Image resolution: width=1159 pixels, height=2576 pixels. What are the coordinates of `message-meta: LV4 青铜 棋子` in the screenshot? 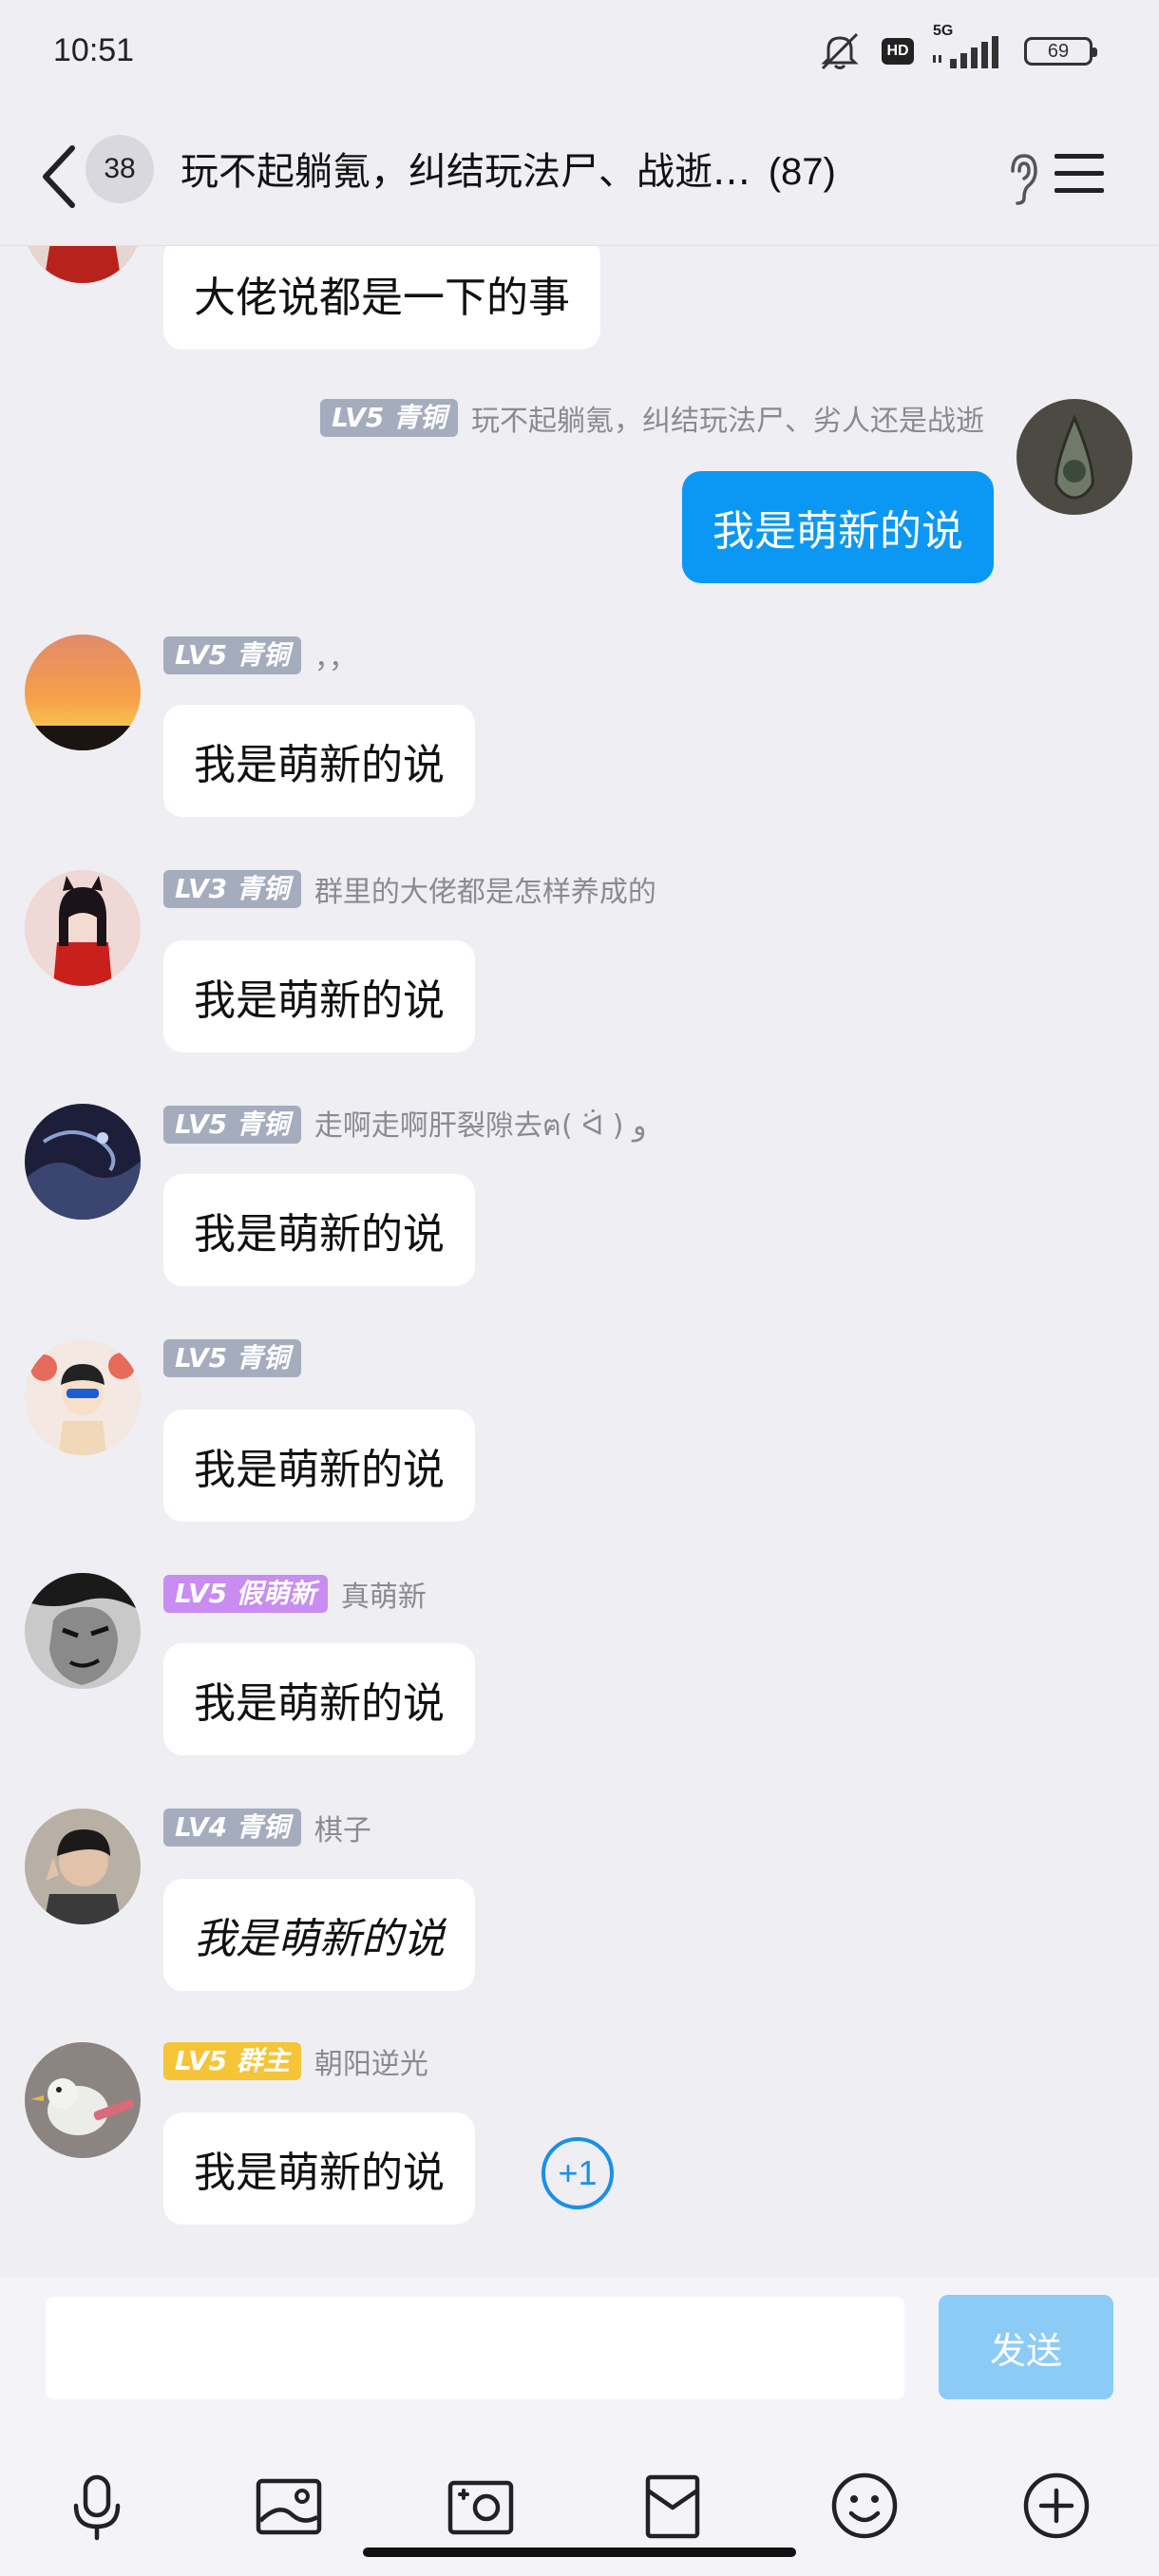 It's located at (267, 1828).